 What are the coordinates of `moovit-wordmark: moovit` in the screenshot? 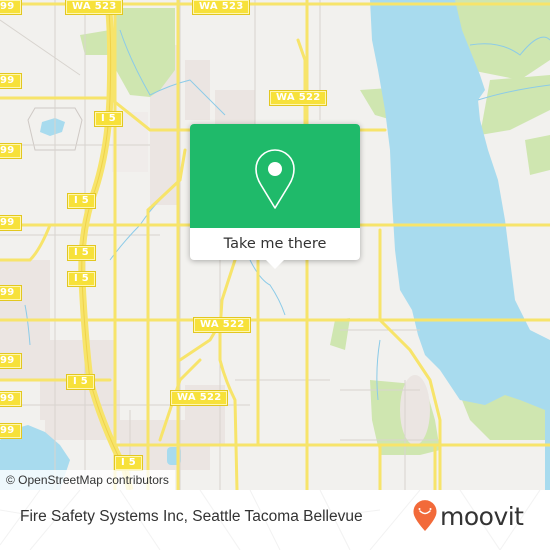 It's located at (482, 516).